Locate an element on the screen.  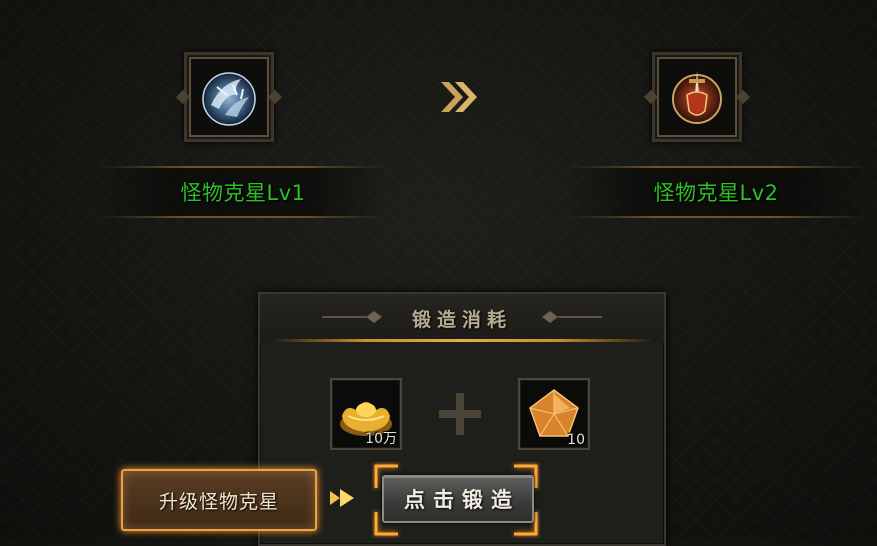
forge-cost-header: 锻造消耗 is located at coordinates (462, 318).